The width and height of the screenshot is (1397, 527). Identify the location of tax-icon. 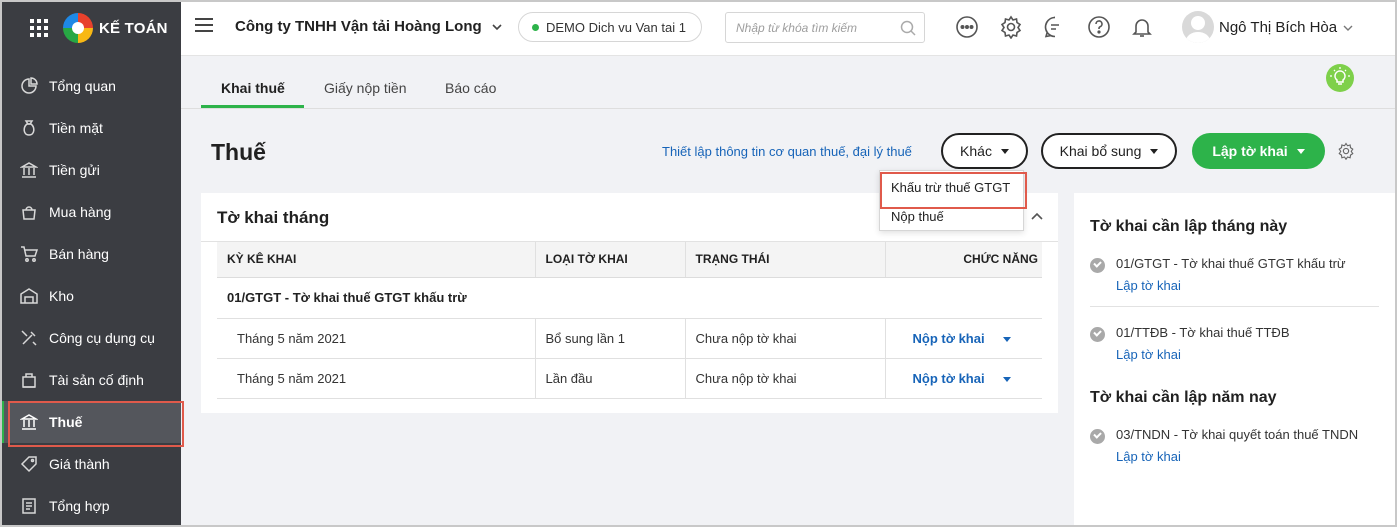
(29, 422).